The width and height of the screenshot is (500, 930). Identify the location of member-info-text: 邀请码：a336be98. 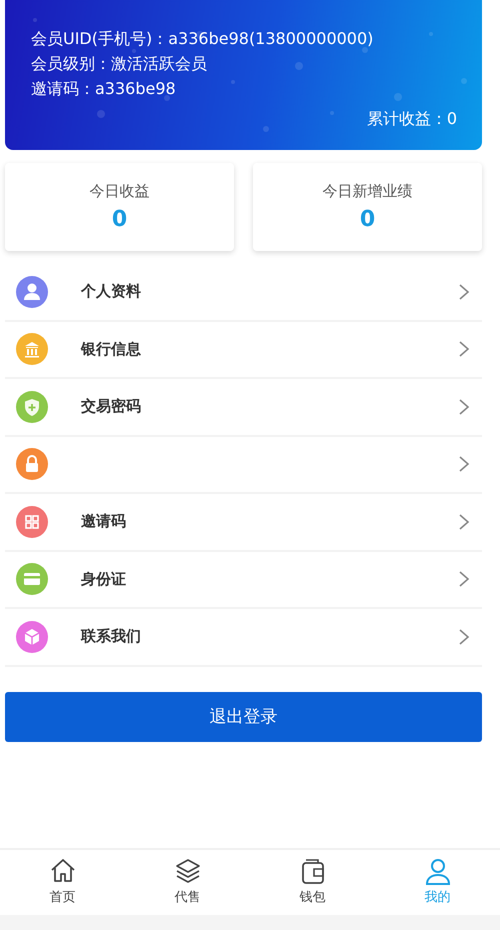
(104, 89).